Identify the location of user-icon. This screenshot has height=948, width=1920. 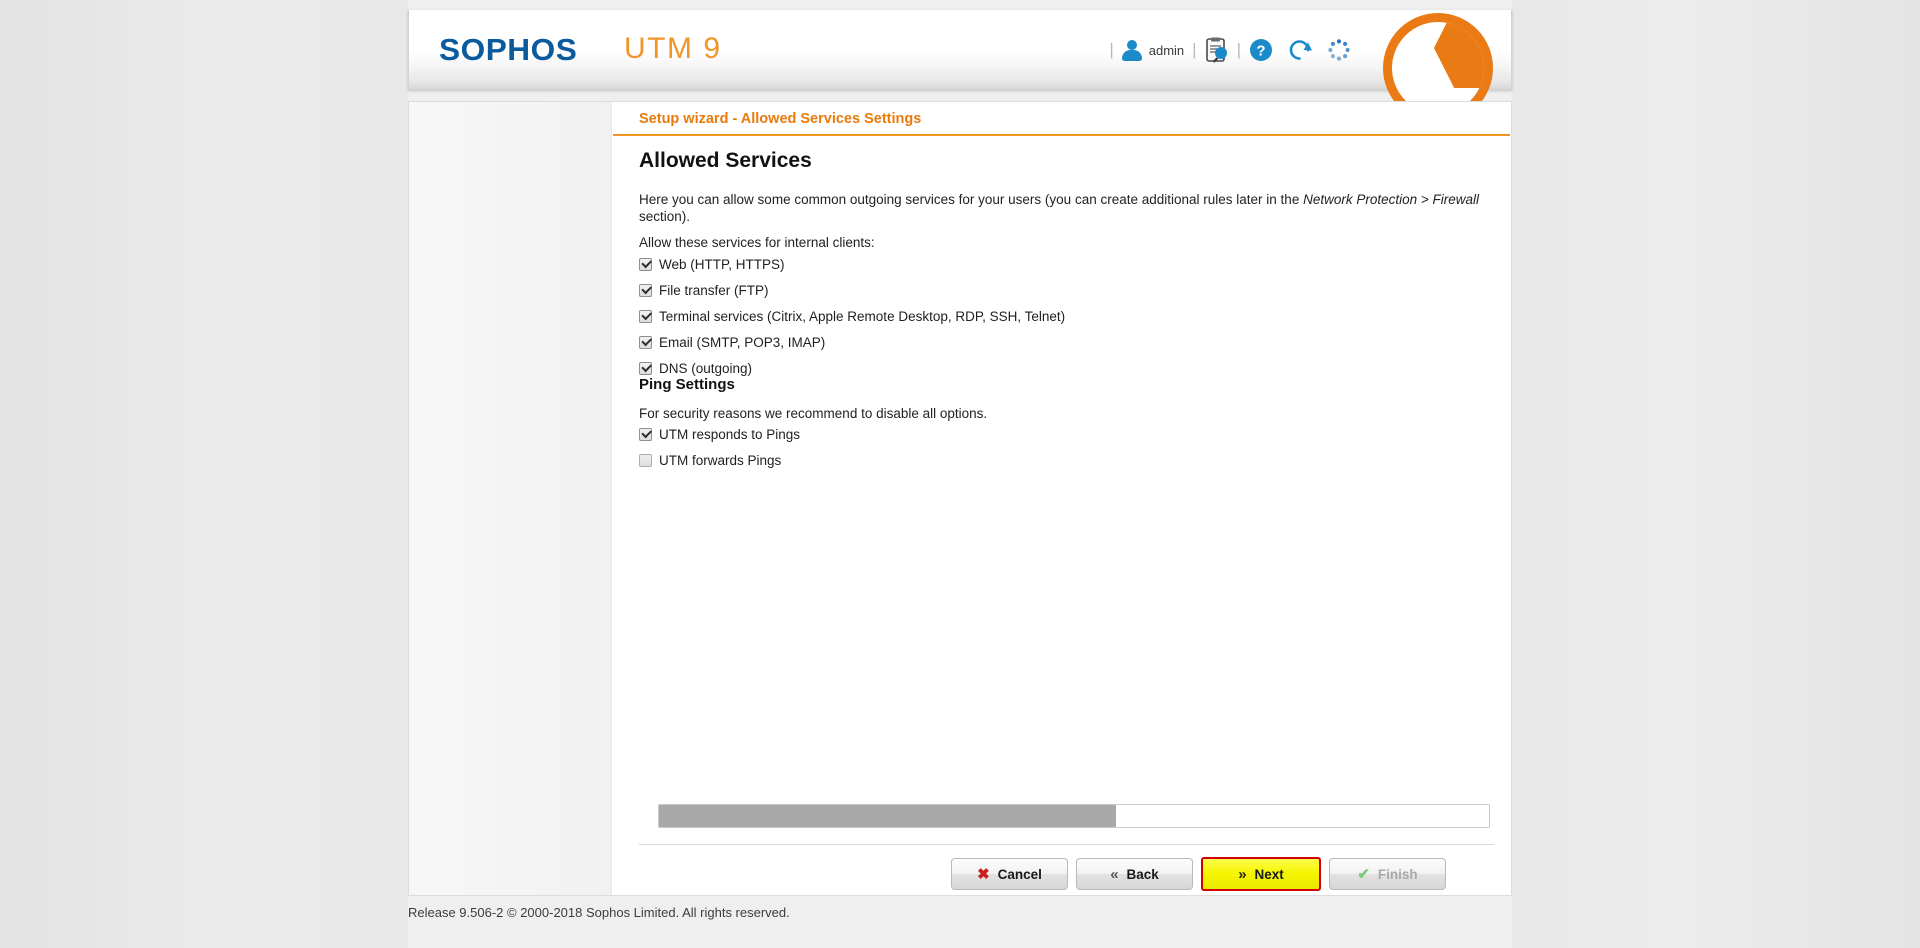
(1131, 50).